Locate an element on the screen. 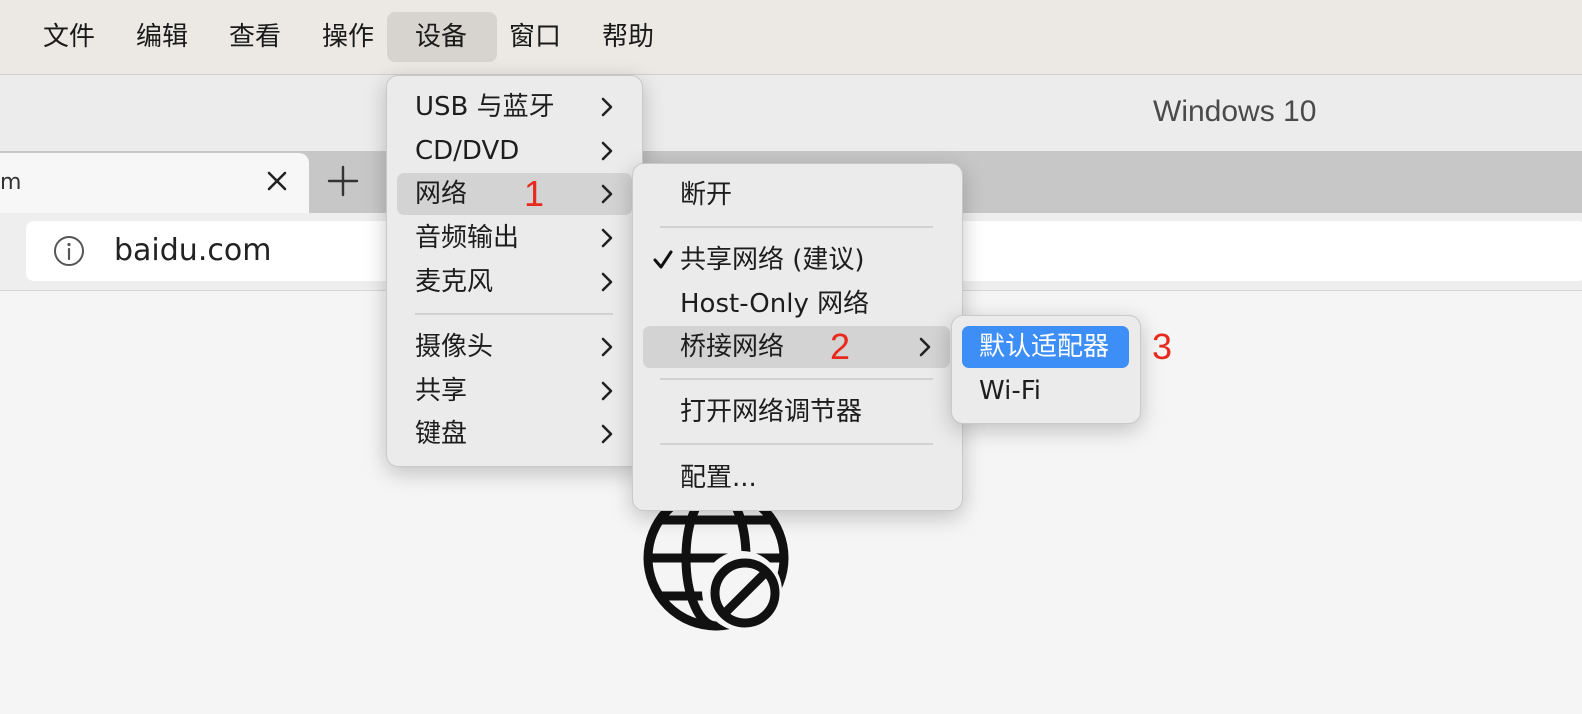  network-item-shared: 共享网络 (建议) is located at coordinates (796, 260).